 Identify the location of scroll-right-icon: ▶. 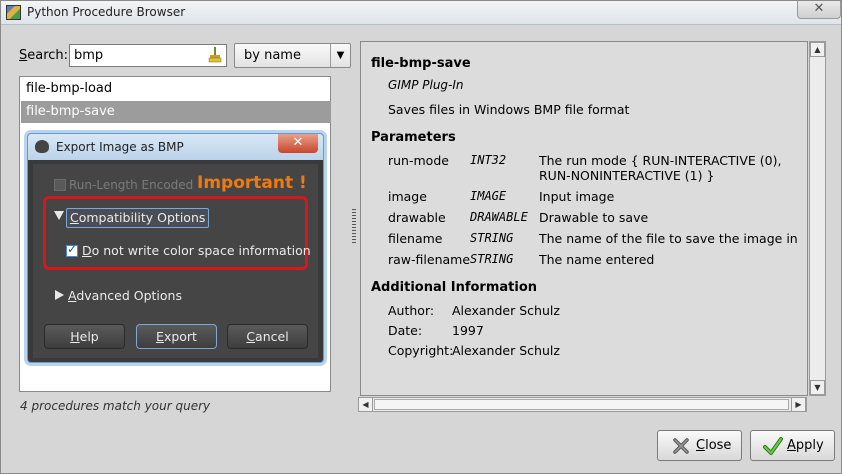
(798, 404).